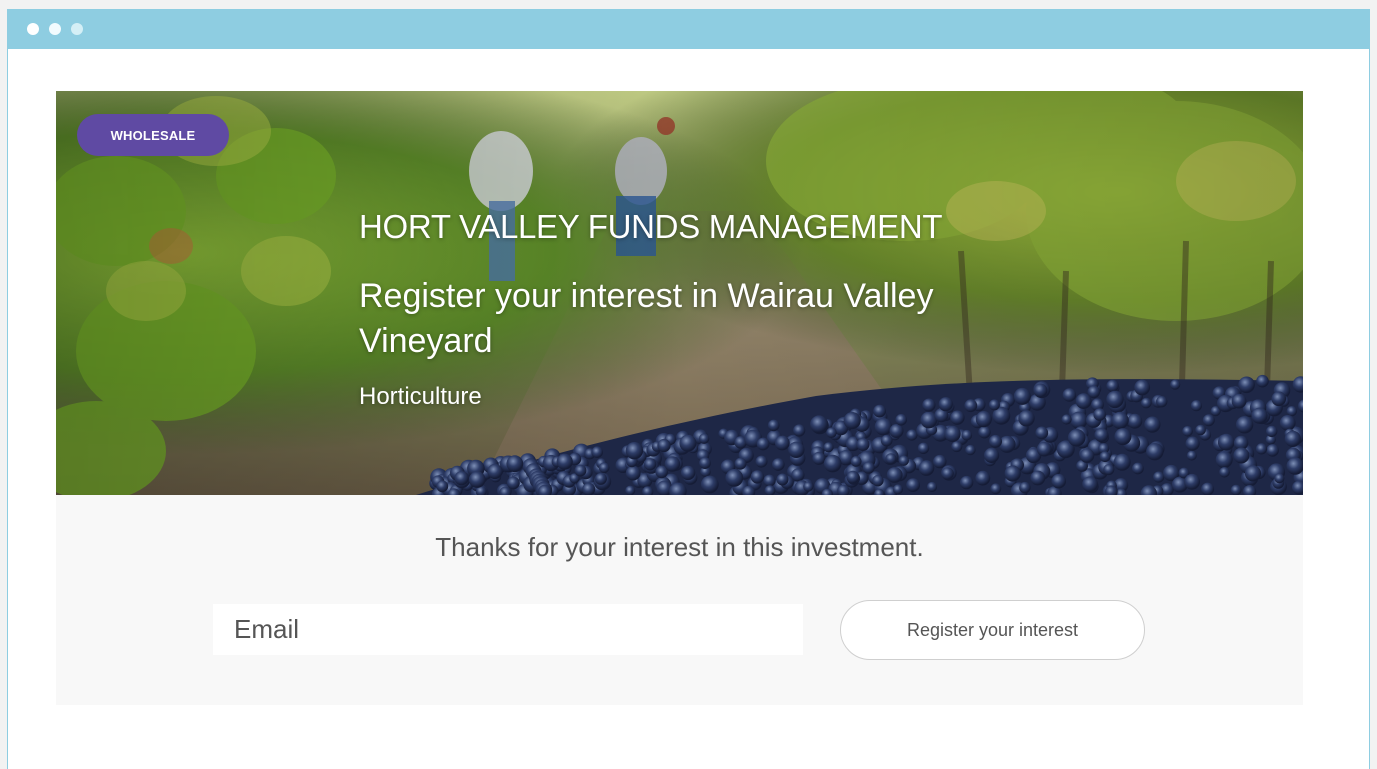  What do you see at coordinates (77, 29) in the screenshot?
I see `maximize-dot` at bounding box center [77, 29].